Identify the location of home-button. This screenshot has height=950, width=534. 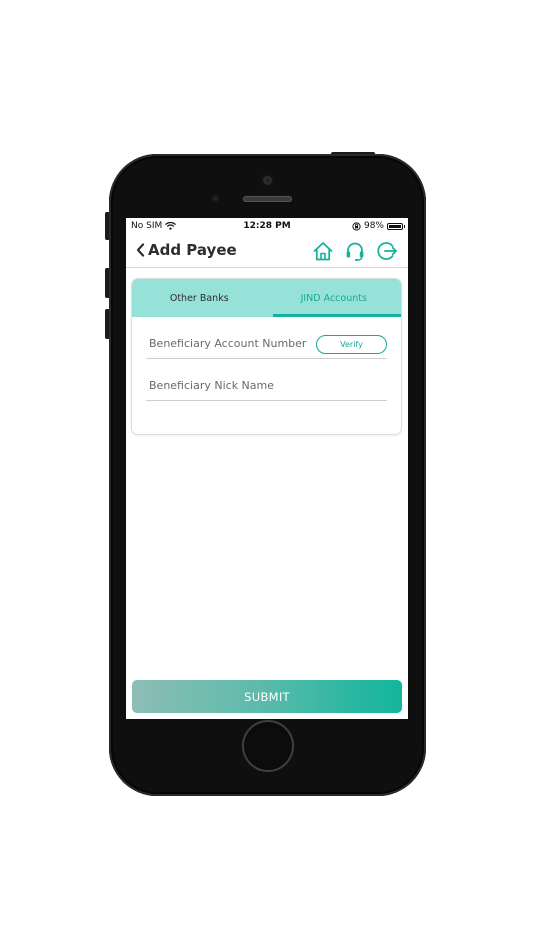
(268, 746).